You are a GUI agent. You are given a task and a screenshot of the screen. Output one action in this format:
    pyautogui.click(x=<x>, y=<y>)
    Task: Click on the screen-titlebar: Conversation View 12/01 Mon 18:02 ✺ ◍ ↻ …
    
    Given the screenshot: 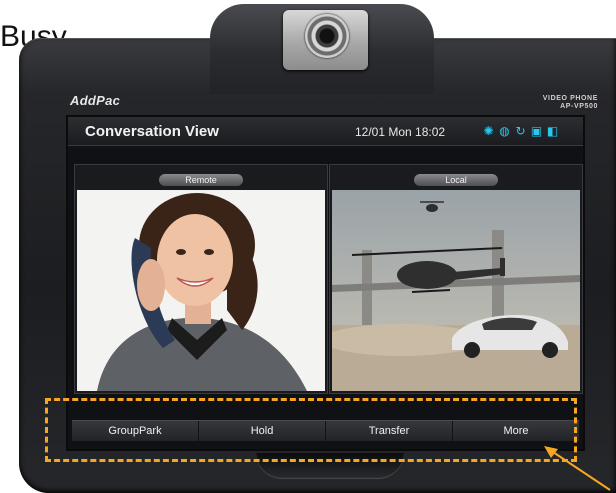 What is the action you would take?
    pyautogui.click(x=325, y=131)
    